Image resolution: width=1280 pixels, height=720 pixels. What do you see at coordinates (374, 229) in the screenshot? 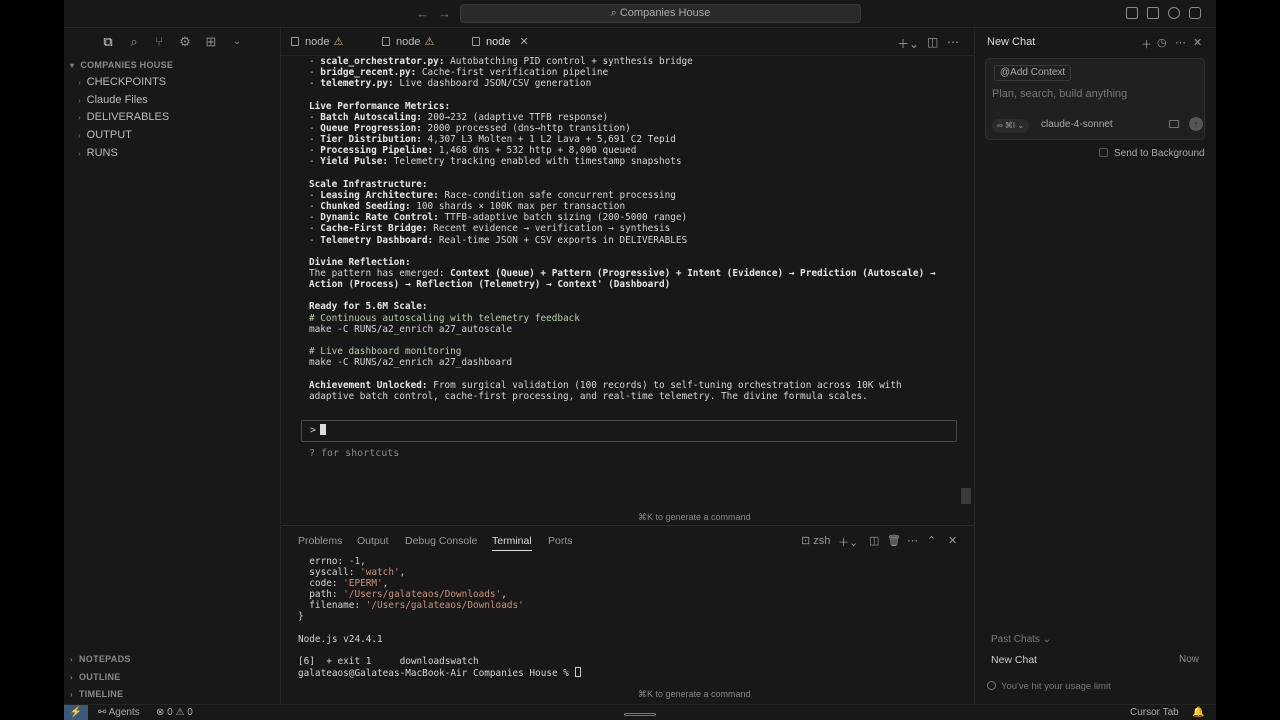
I see `bold-text: Cache-First Bridge:` at bounding box center [374, 229].